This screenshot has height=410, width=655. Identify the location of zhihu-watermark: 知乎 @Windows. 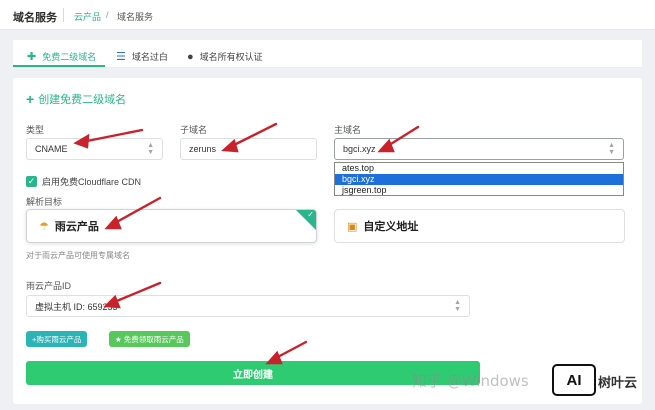
(470, 381).